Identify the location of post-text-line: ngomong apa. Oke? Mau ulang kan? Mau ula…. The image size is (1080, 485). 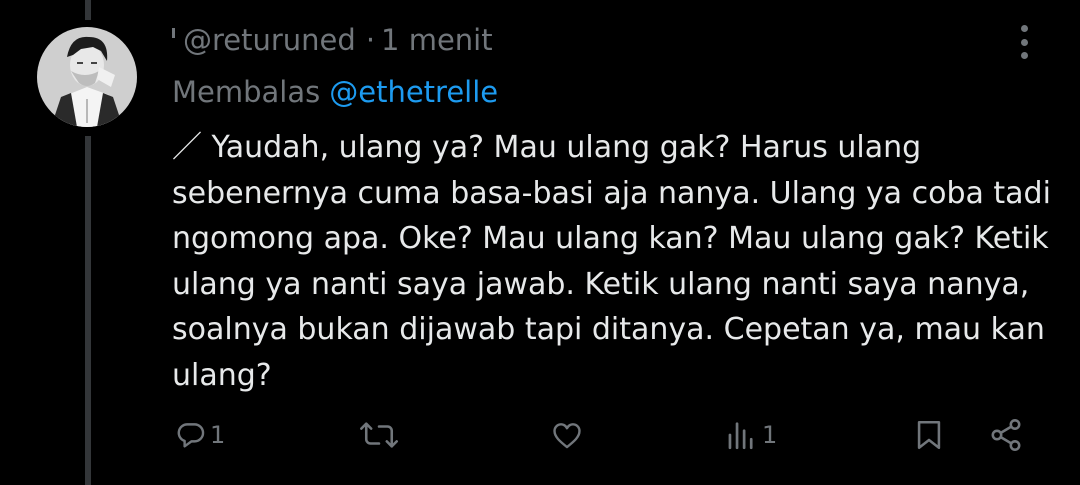
(610, 238).